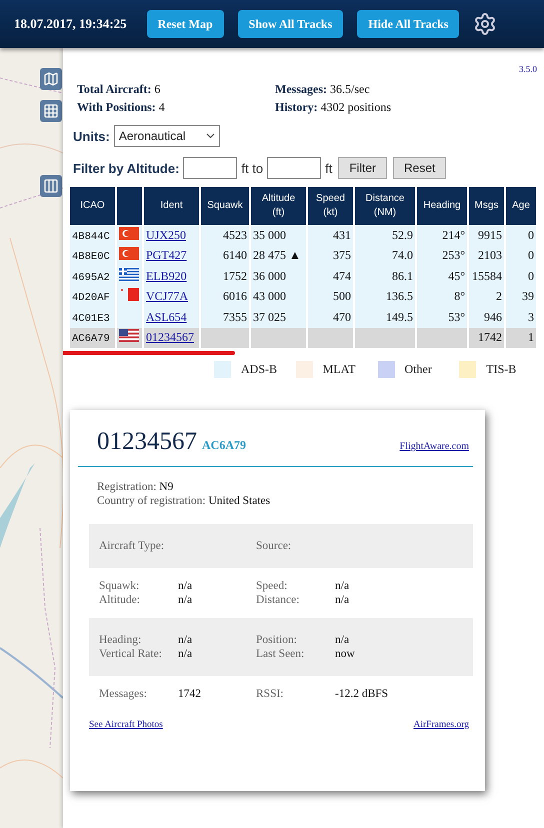  Describe the element at coordinates (419, 168) in the screenshot. I see `filter-button: Reset` at that location.